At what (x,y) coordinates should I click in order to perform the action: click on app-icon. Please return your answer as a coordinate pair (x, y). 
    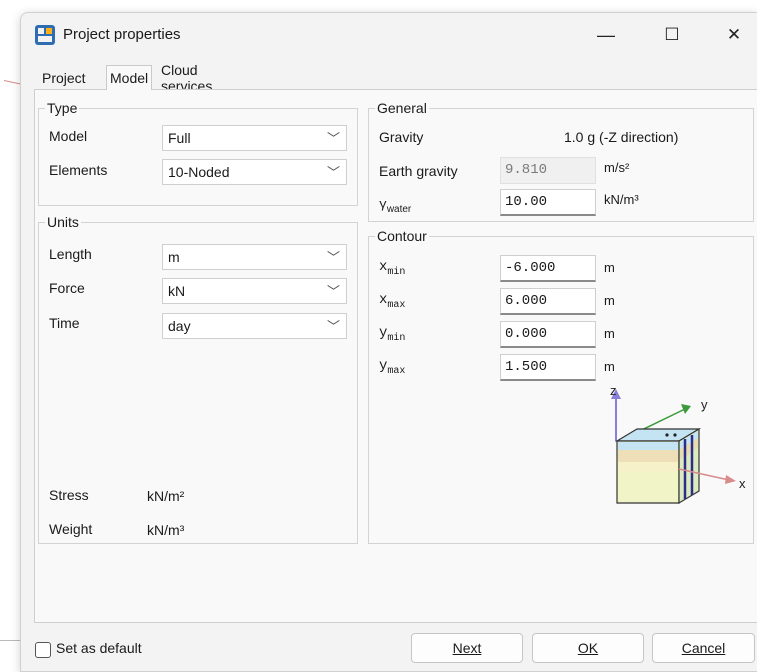
    Looking at the image, I should click on (45, 35).